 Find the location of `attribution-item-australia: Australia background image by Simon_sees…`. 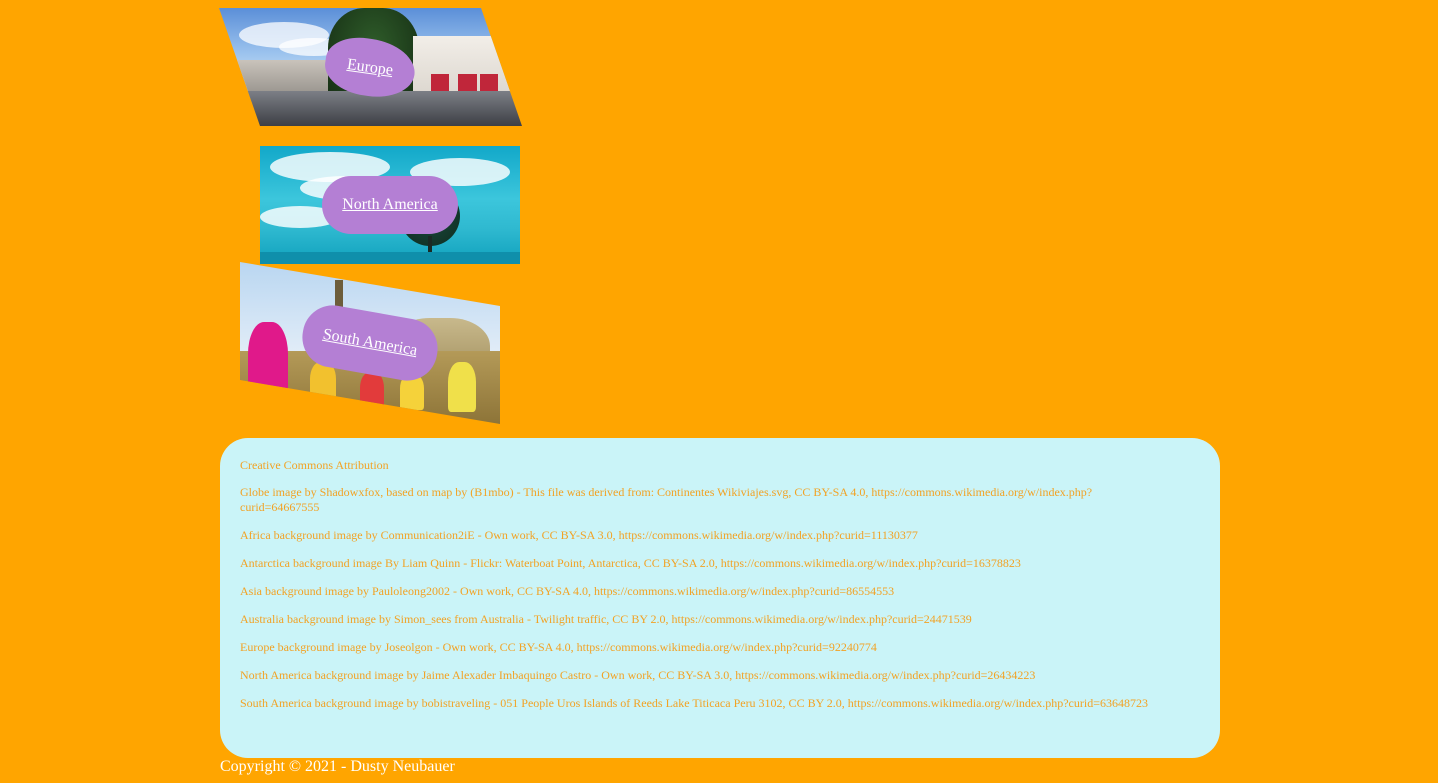

attribution-item-australia: Australia background image by Simon_sees… is located at coordinates (606, 619).